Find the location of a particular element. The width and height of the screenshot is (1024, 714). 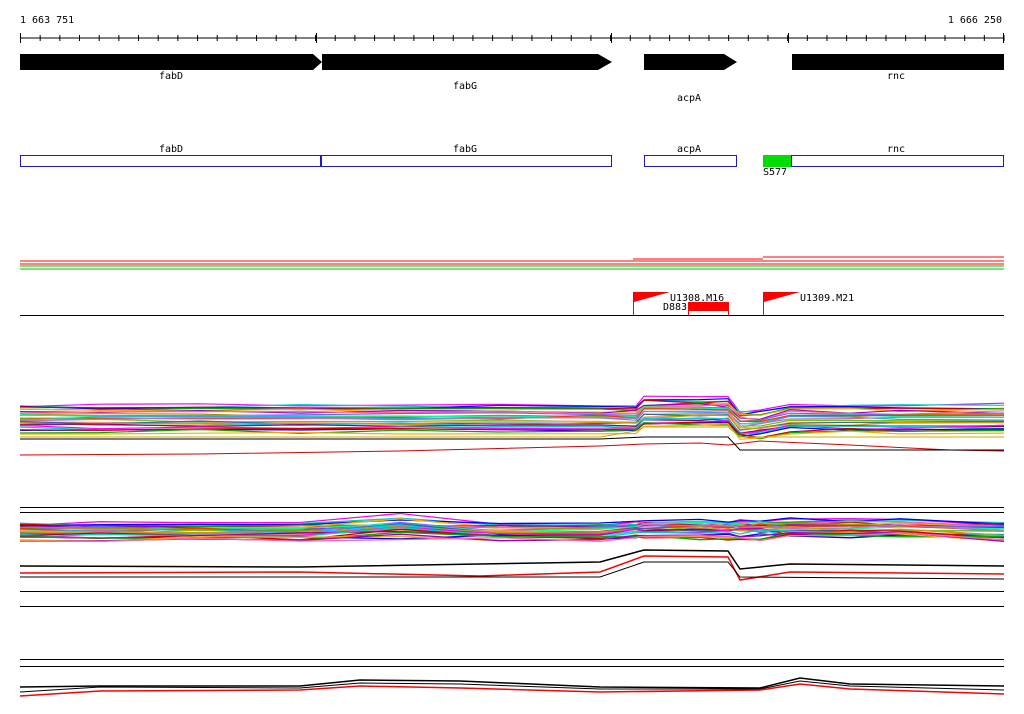

end-coordinate: 1 666 250 is located at coordinates (975, 20).